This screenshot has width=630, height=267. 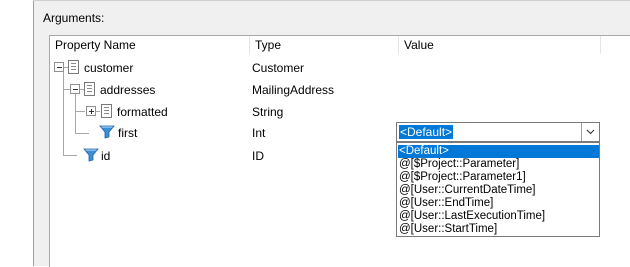 What do you see at coordinates (109, 68) in the screenshot?
I see `property-name: customer` at bounding box center [109, 68].